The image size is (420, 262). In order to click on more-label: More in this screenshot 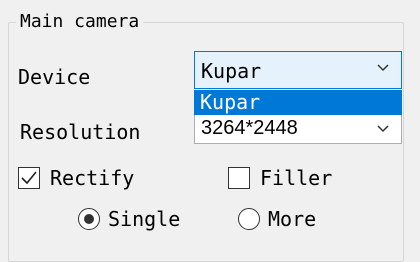, I will do `click(292, 219)`.